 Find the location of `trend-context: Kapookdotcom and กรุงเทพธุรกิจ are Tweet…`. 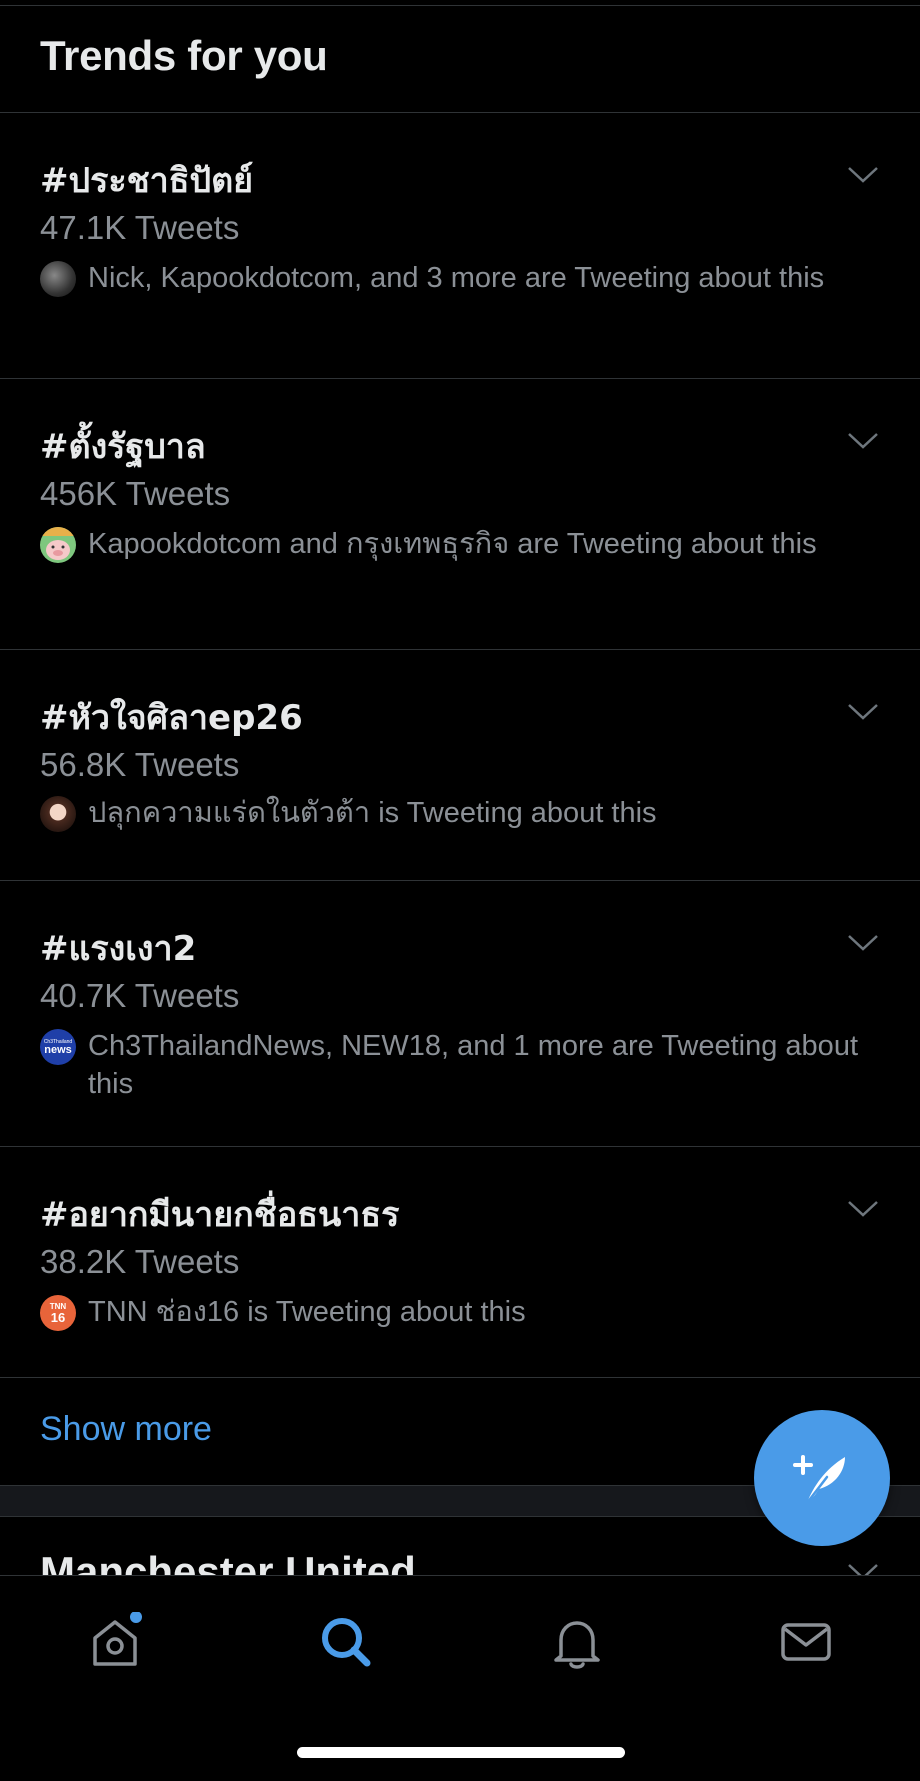

trend-context: Kapookdotcom and กรุงเทพธุรกิจ are Tweet… is located at coordinates (452, 544).